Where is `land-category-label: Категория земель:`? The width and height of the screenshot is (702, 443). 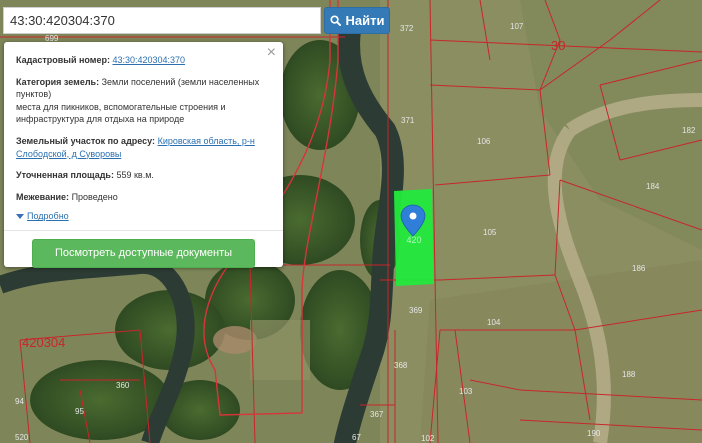 land-category-label: Категория земель: is located at coordinates (58, 81).